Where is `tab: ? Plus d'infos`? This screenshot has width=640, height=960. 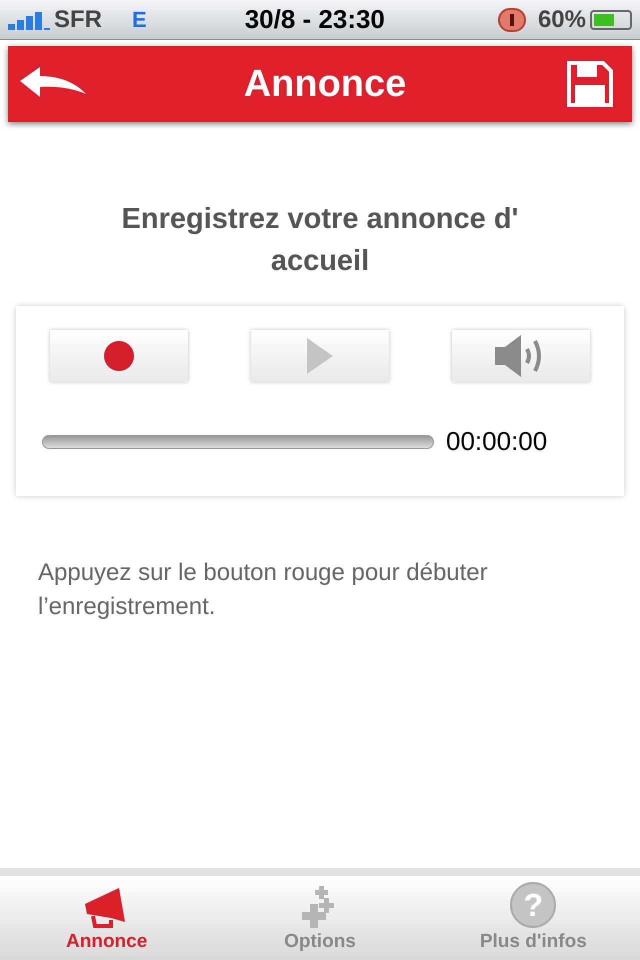 tab: ? Plus d'infos is located at coordinates (533, 918).